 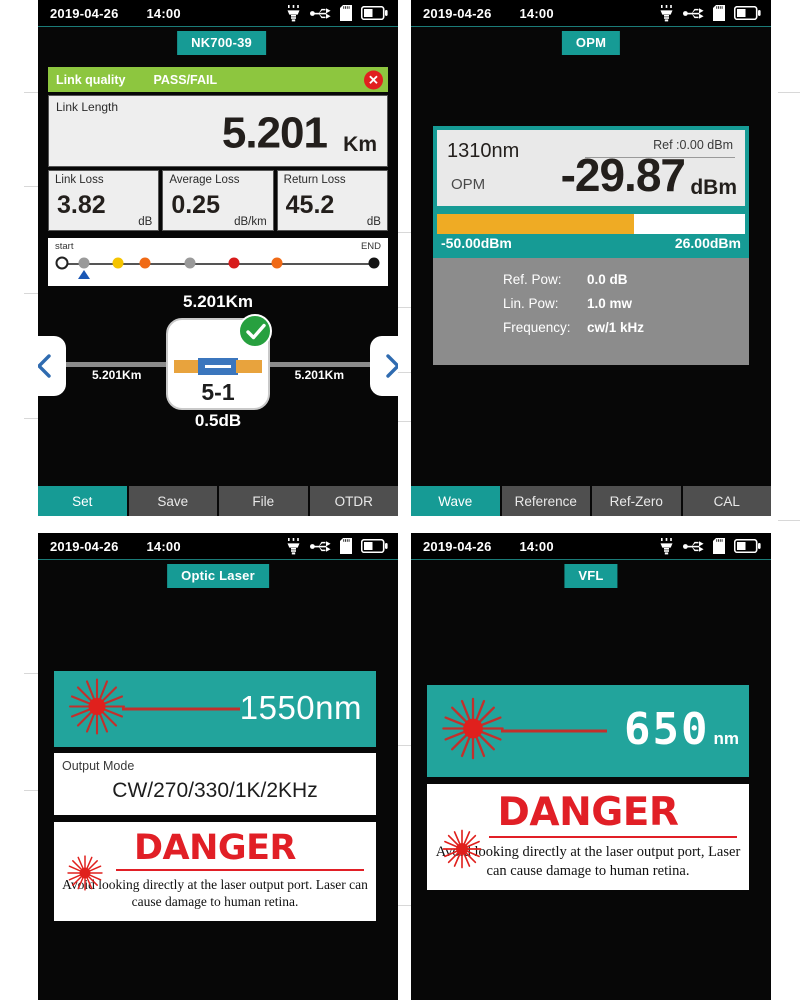 I want to click on link-quality-bar: Link quality PASS/FAIL ✕, so click(x=218, y=79).